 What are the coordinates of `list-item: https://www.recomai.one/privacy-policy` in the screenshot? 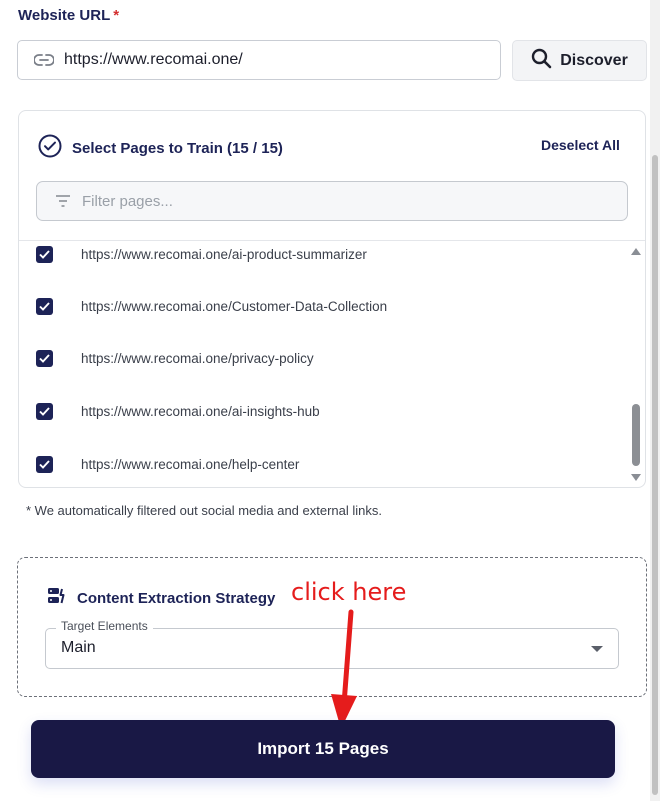 It's located at (324, 358).